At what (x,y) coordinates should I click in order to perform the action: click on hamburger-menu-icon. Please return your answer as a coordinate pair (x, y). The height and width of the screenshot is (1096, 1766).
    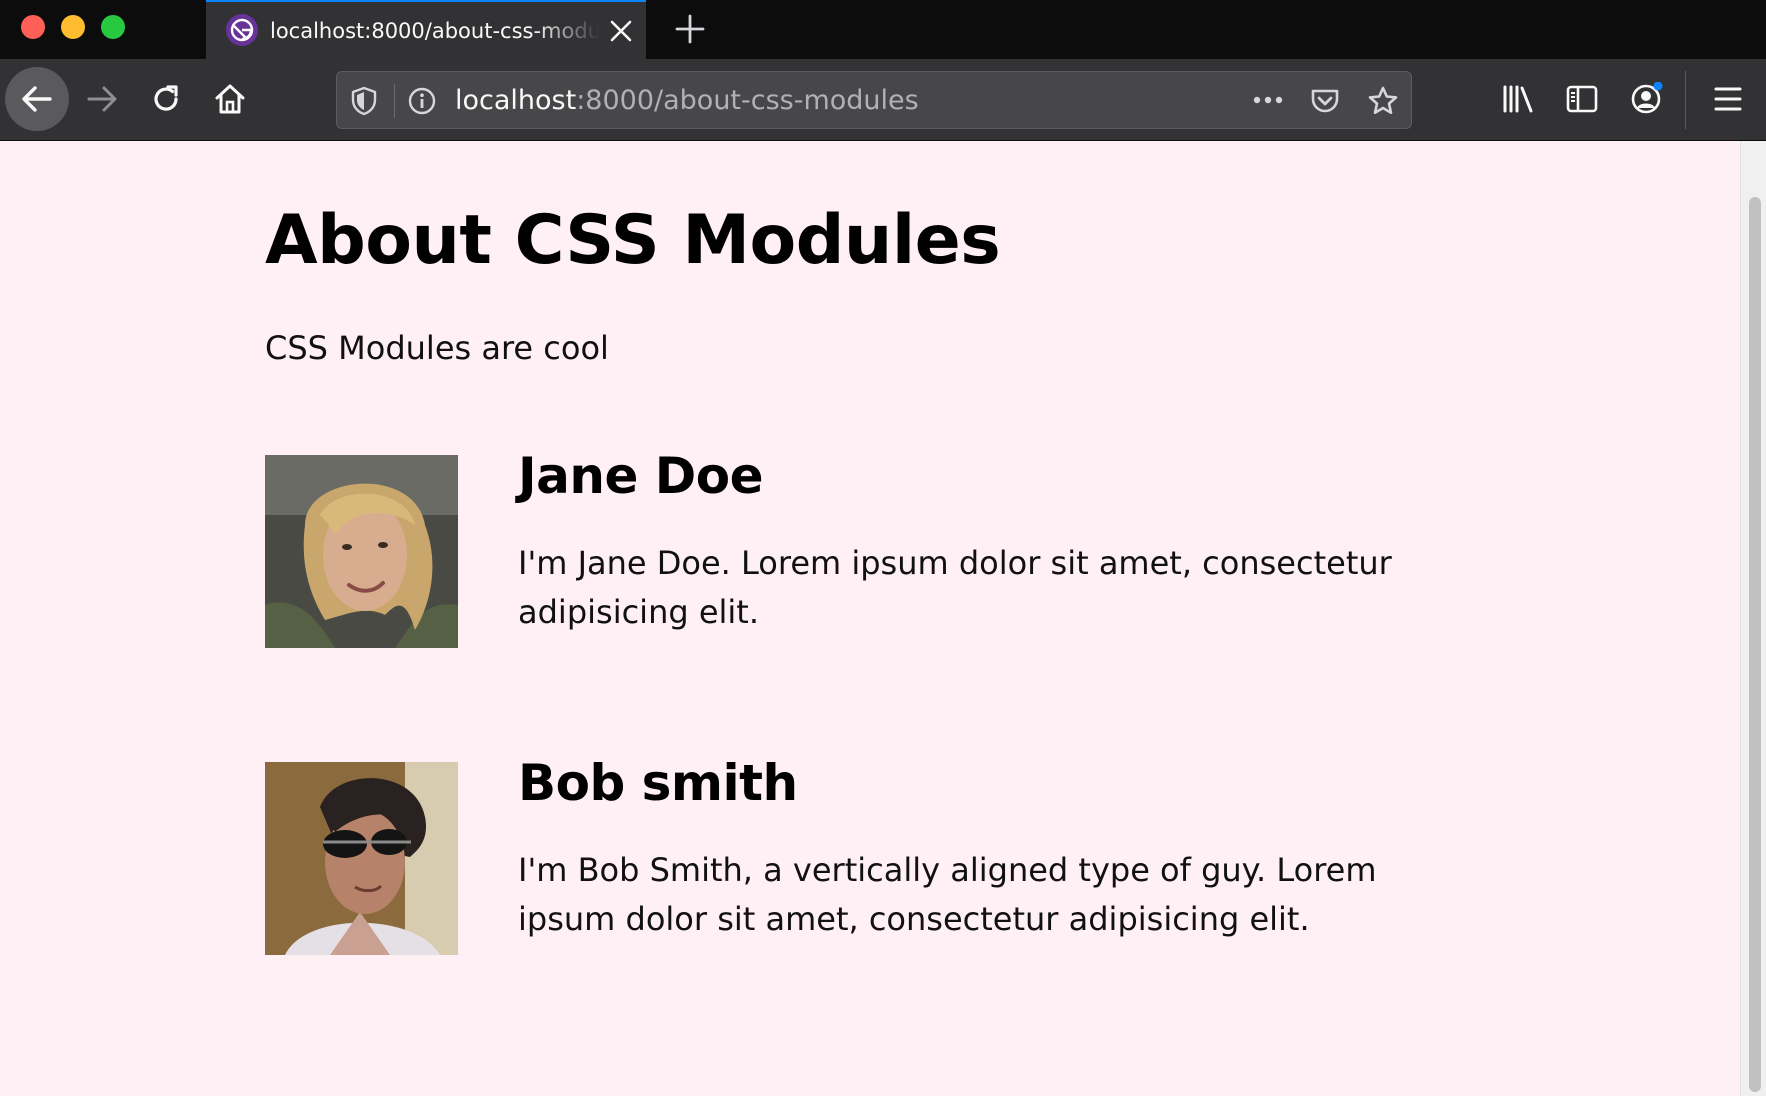
    Looking at the image, I should click on (1728, 99).